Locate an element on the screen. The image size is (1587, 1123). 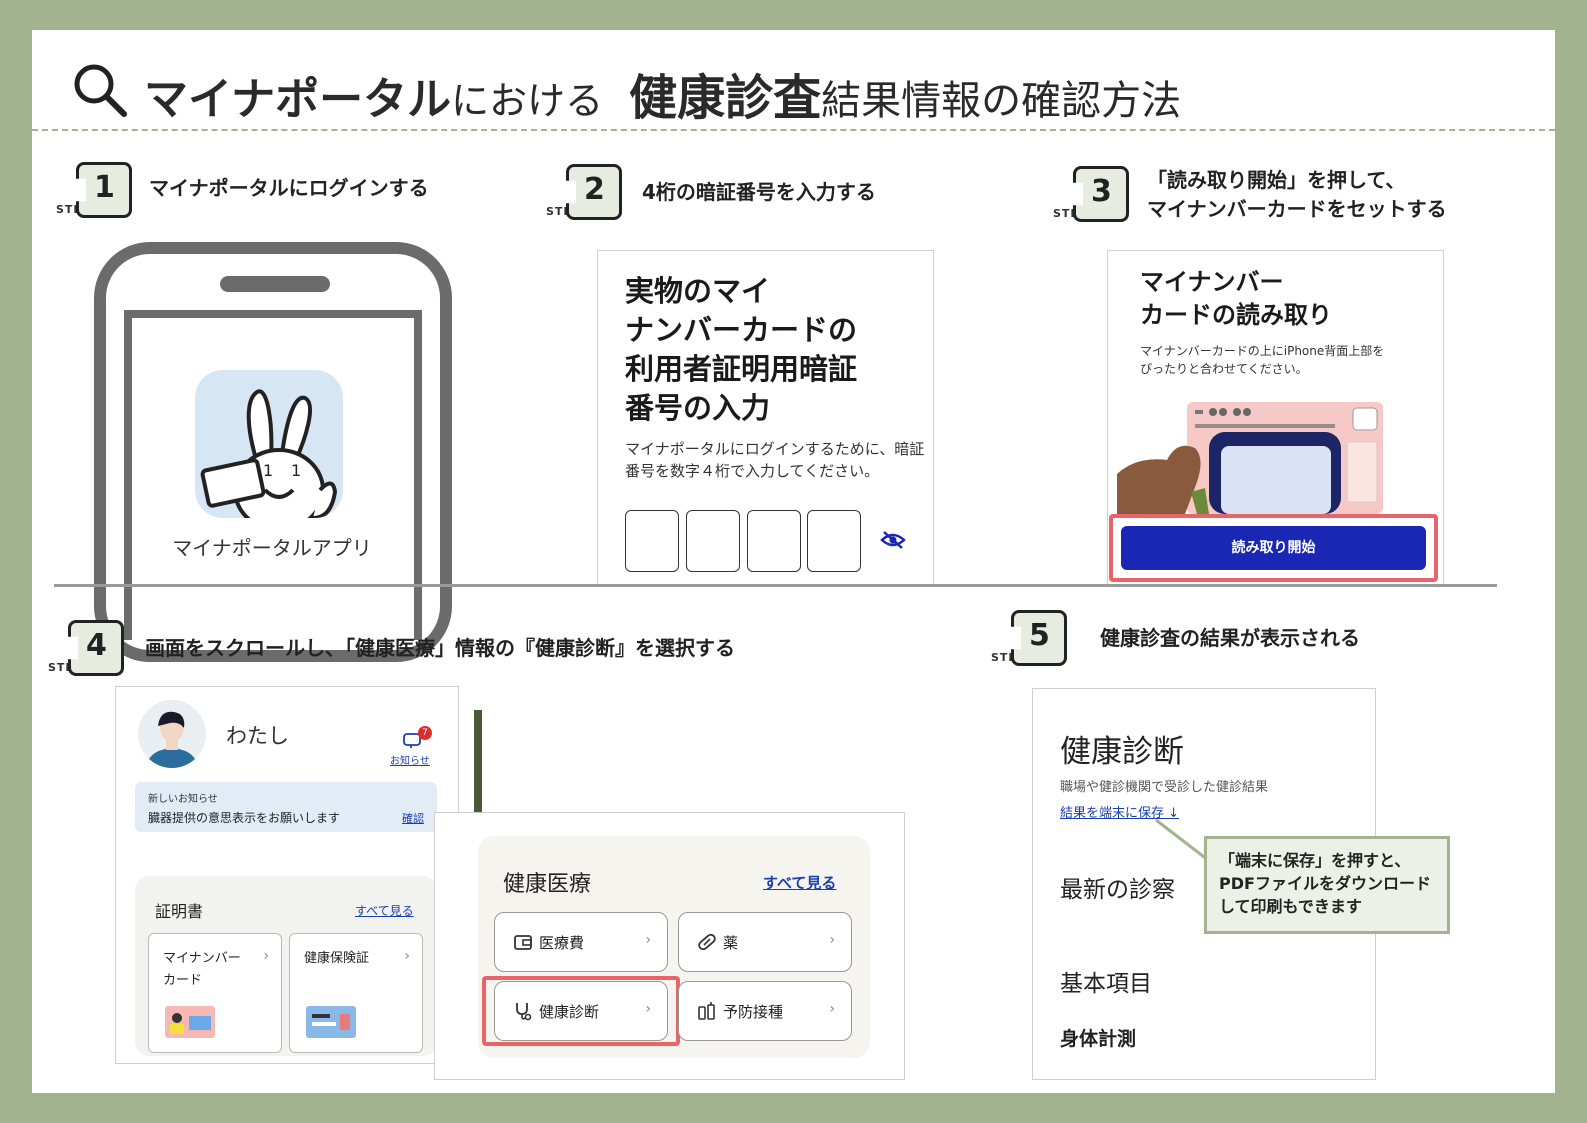
rabbit-mascot-icon: 1 1 is located at coordinates (269, 453).